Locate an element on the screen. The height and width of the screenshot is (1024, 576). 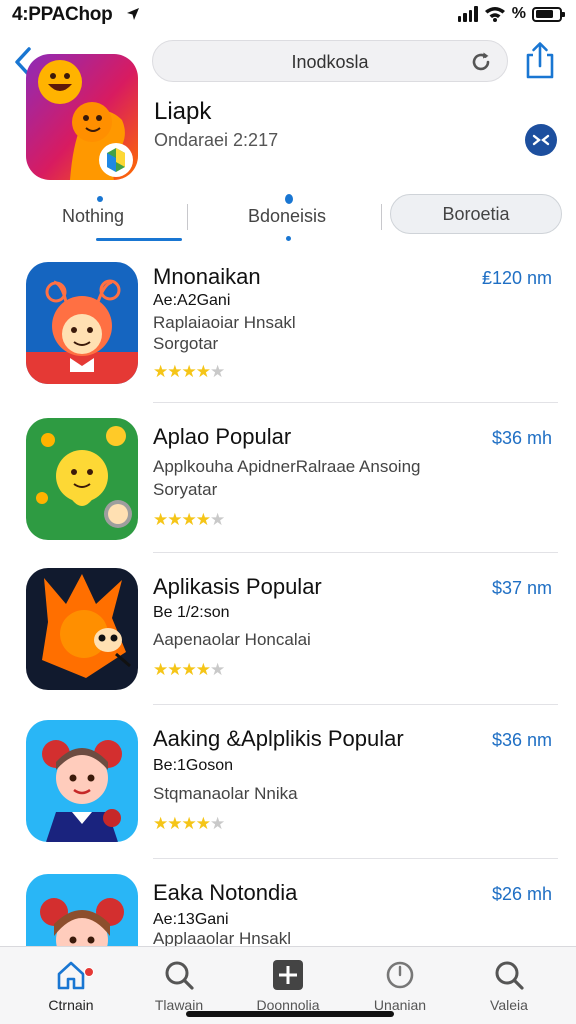
app-category: Soryatar is located at coordinates (185, 489).